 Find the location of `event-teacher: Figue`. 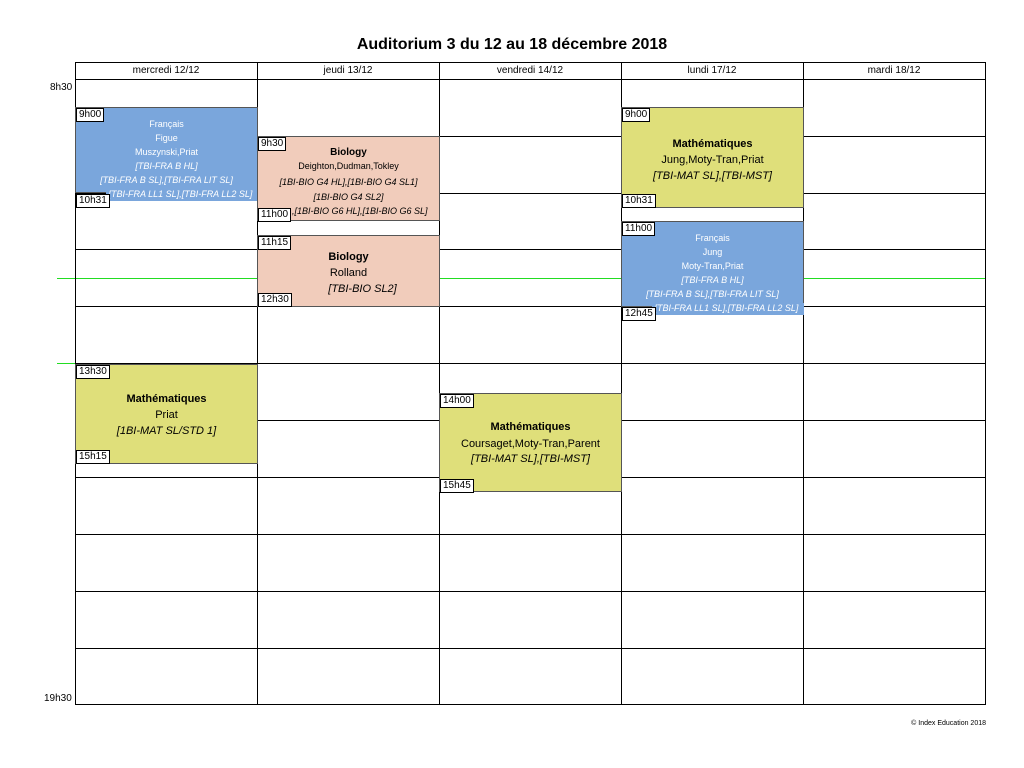

event-teacher: Figue is located at coordinates (166, 138).